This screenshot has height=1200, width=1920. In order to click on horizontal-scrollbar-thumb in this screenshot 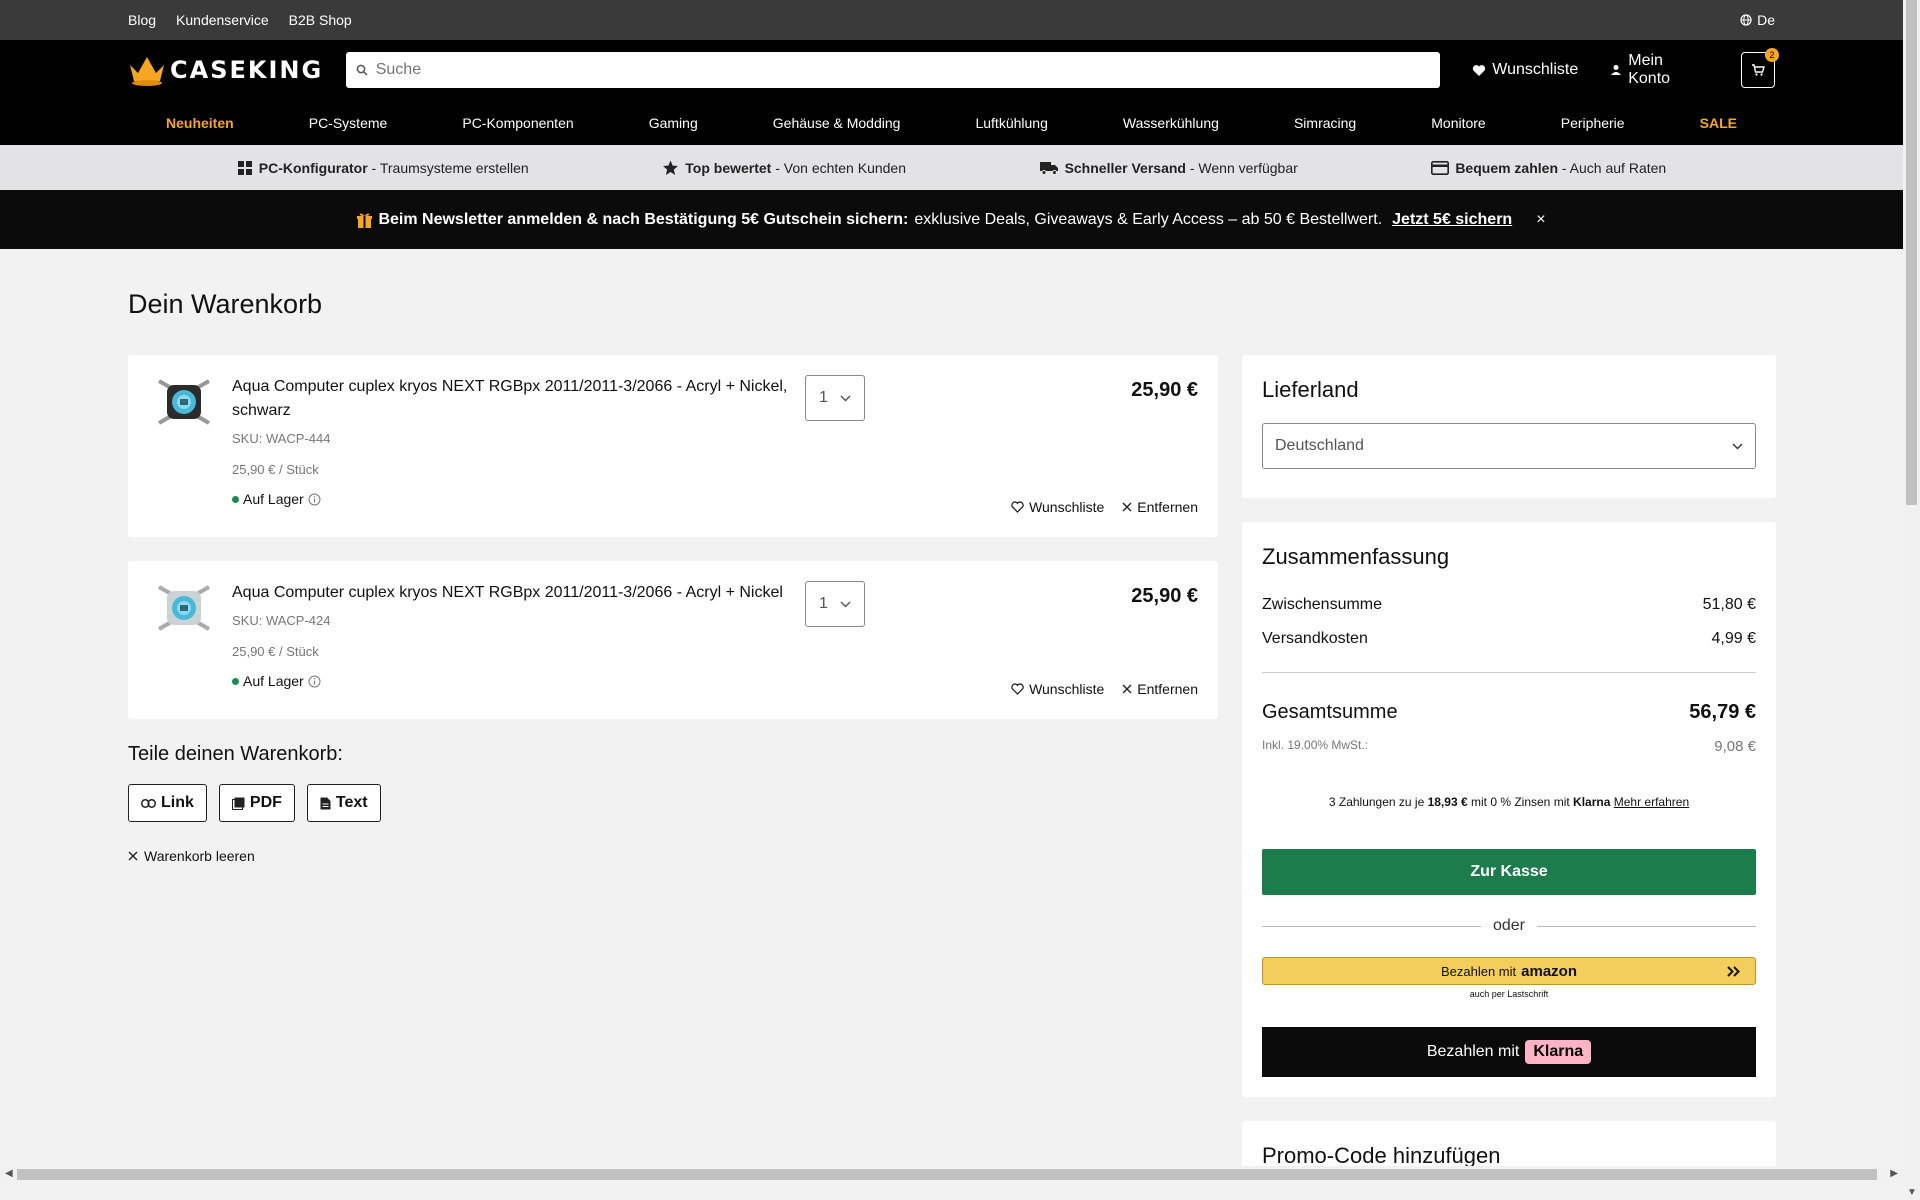, I will do `click(947, 1174)`.